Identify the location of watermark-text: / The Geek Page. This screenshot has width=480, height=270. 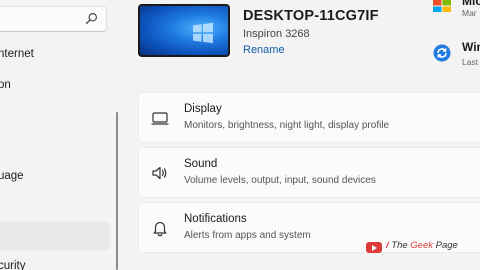
(422, 245).